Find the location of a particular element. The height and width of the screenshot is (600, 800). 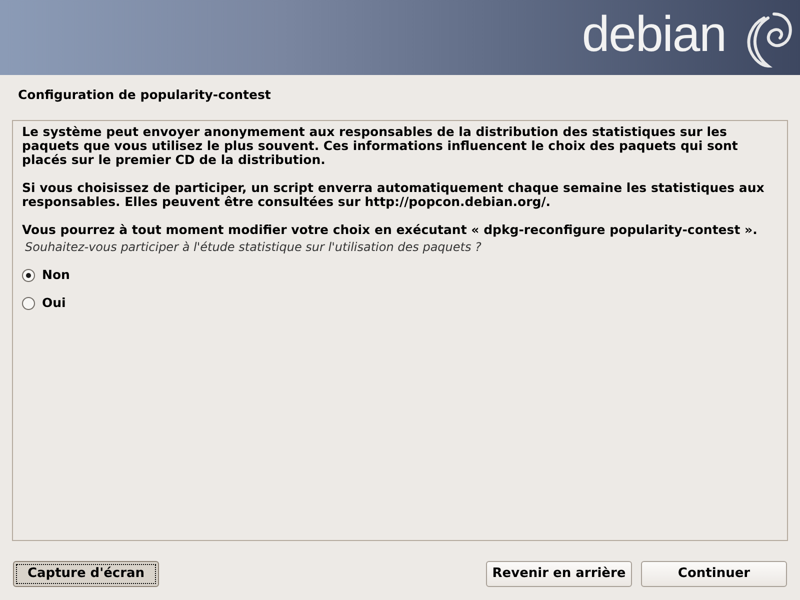

option-label: Non is located at coordinates (56, 275).